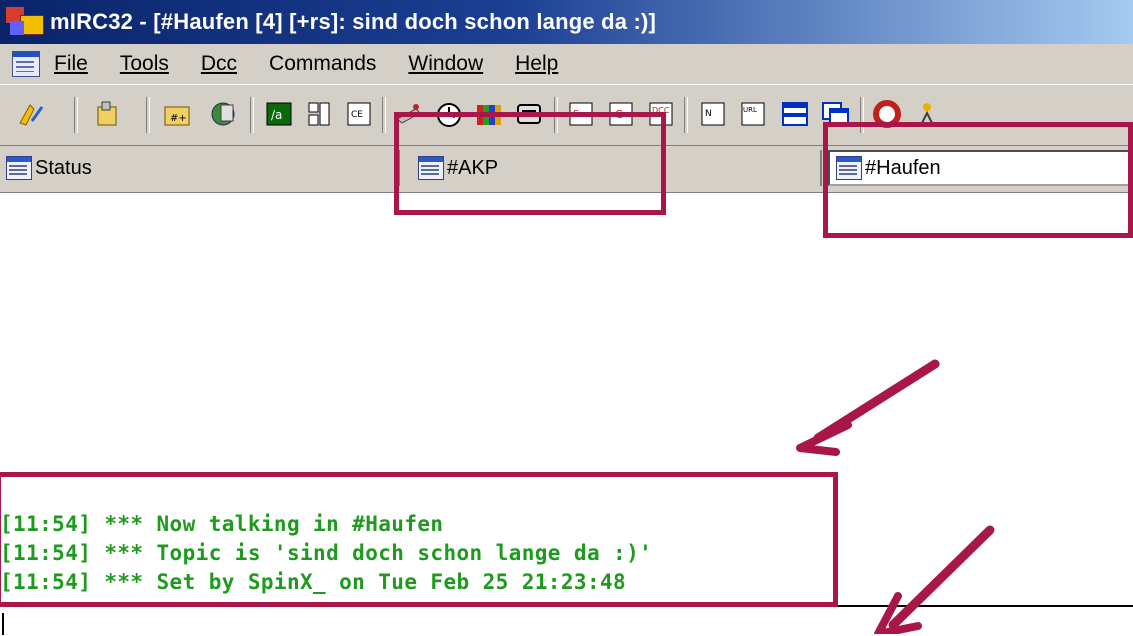 The width and height of the screenshot is (1133, 636). I want to click on menu-commands: Commands, so click(322, 64).